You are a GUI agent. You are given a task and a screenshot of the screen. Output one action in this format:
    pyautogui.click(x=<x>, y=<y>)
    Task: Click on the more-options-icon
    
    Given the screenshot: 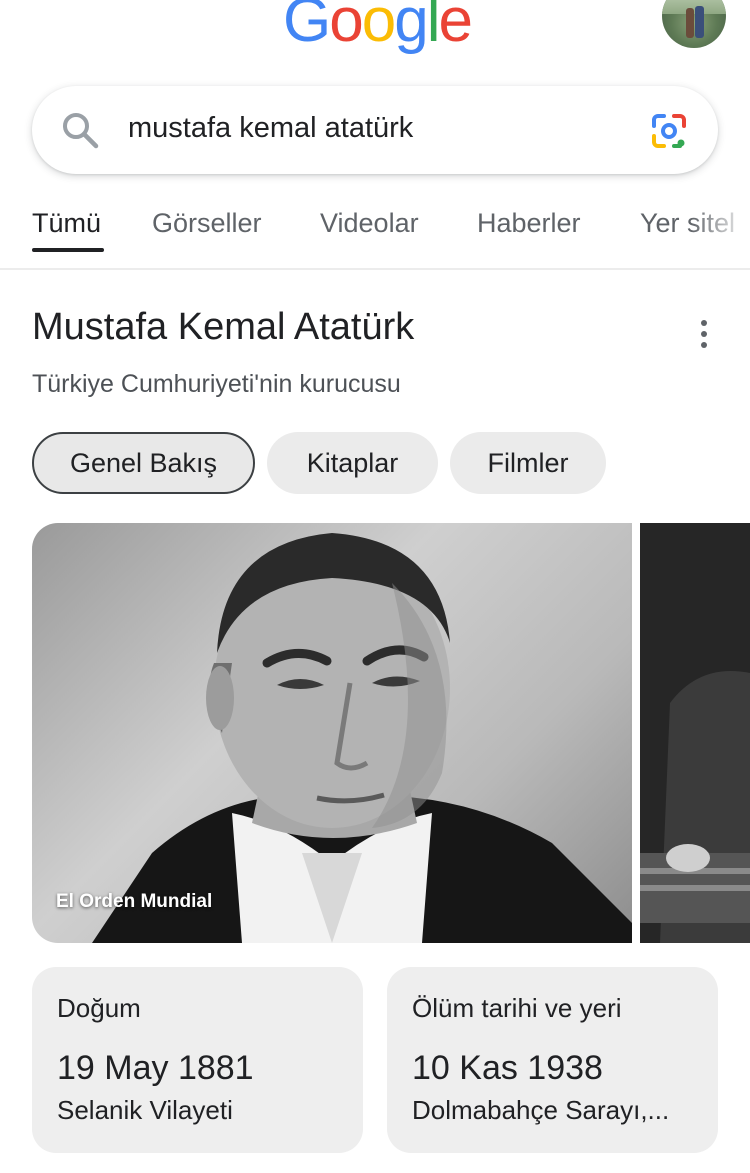 What is the action you would take?
    pyautogui.click(x=704, y=336)
    